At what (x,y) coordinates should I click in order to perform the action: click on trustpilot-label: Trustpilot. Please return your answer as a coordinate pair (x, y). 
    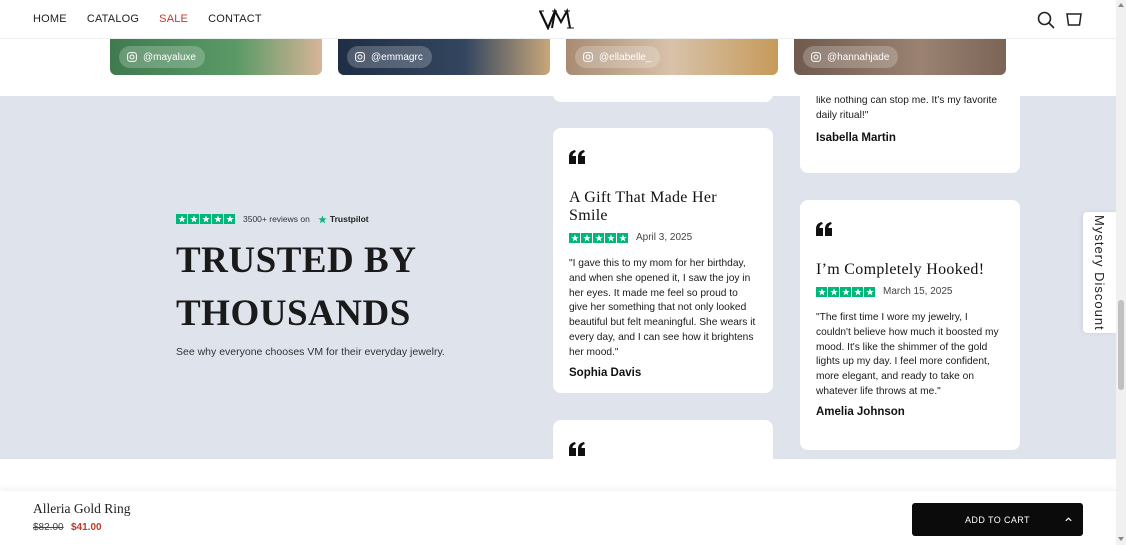
    Looking at the image, I should click on (349, 219).